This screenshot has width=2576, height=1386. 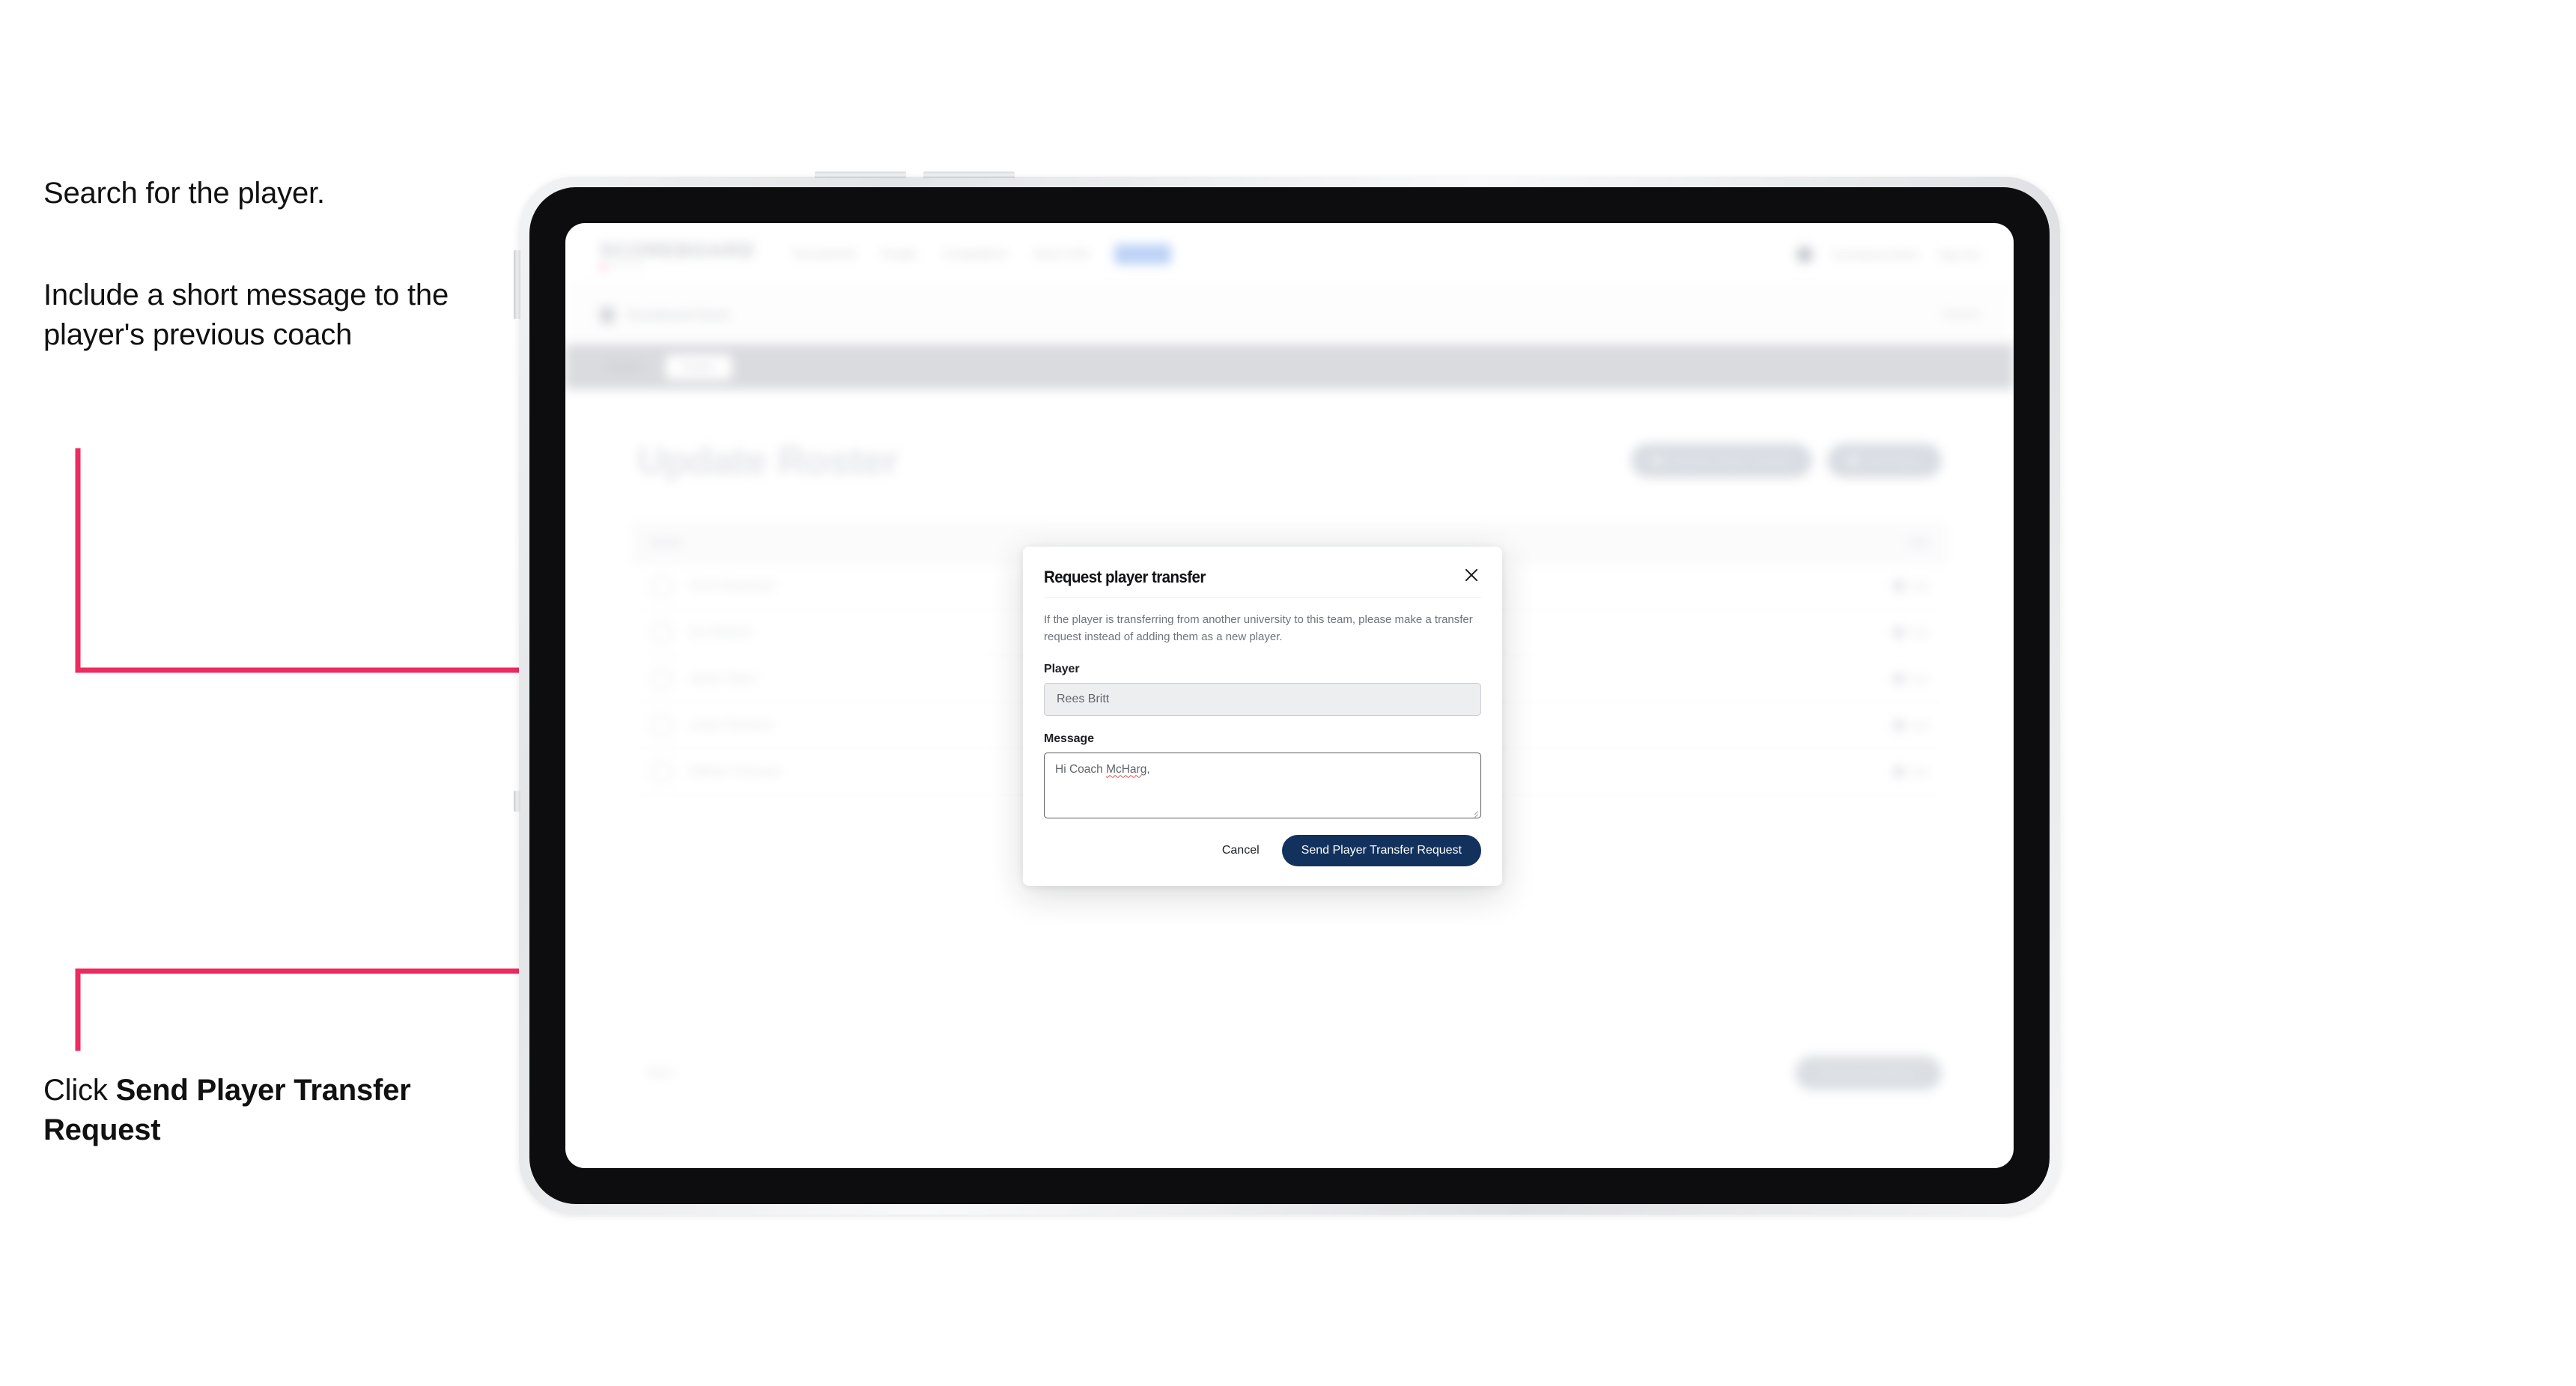 I want to click on player-field-label: Player, so click(x=1062, y=668).